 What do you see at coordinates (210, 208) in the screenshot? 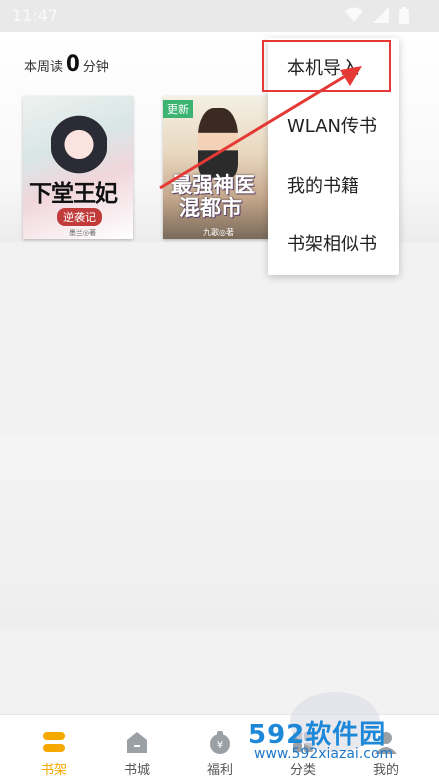
I see `book-title-line2: 混都市` at bounding box center [210, 208].